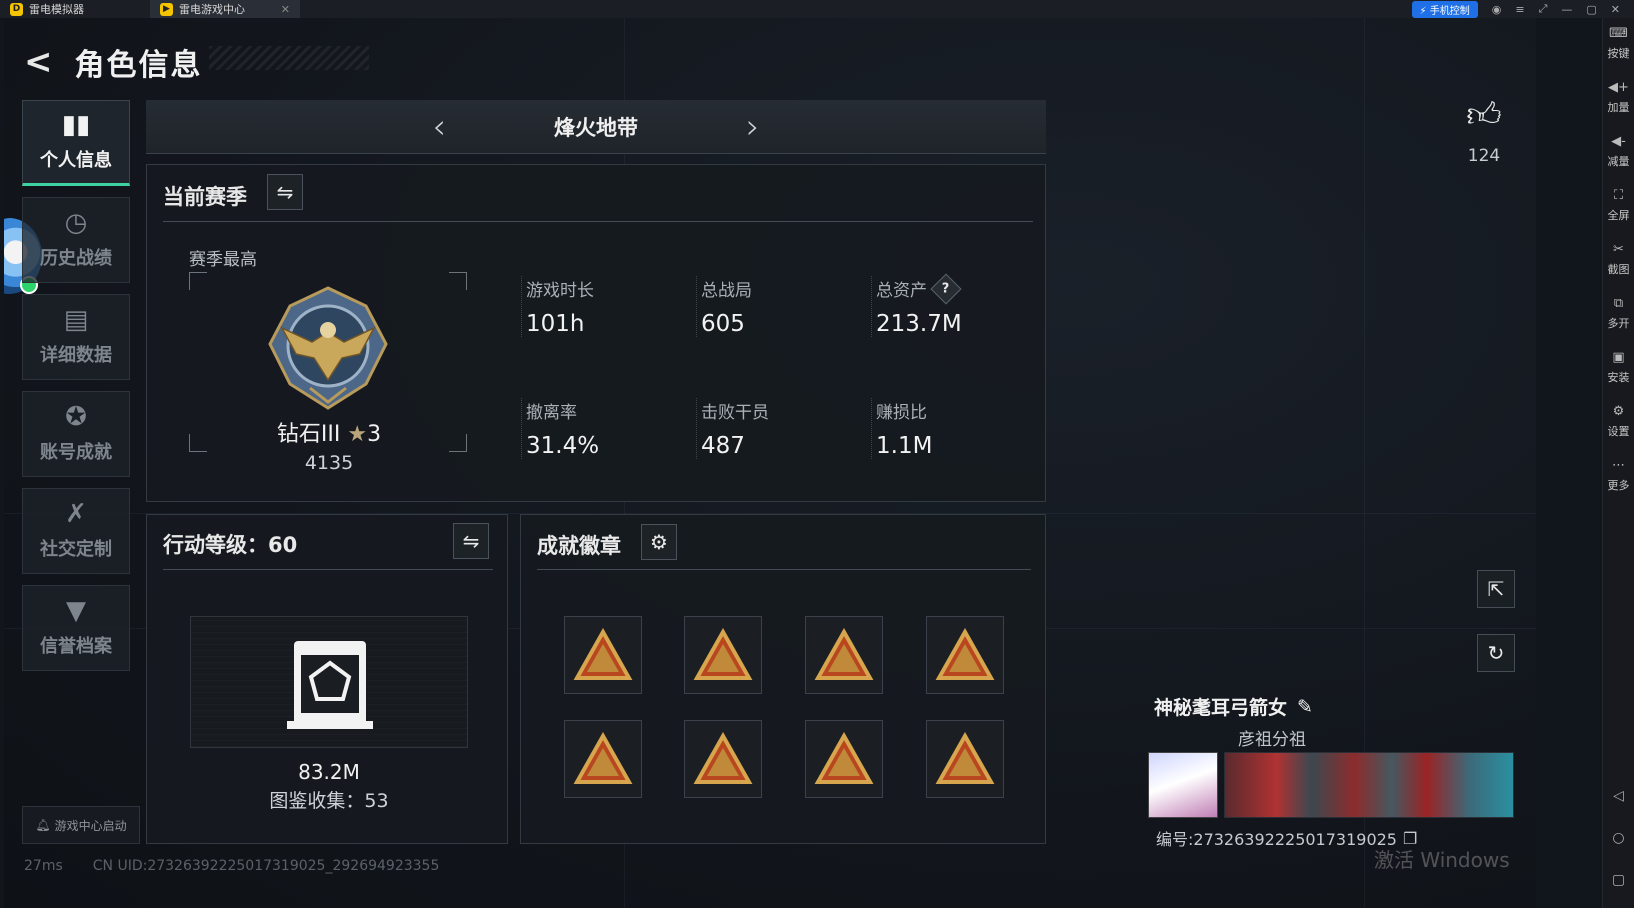 Image resolution: width=1634 pixels, height=908 pixels. Describe the element at coordinates (901, 291) in the screenshot. I see `stat-label: 总资产` at that location.